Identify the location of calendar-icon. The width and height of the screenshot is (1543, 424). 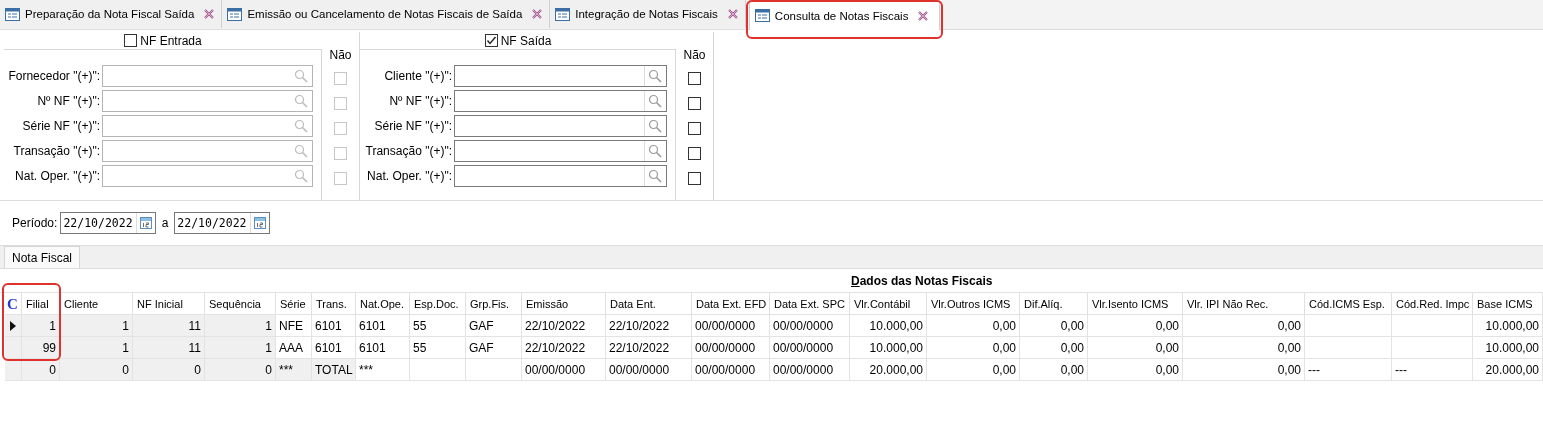
(259, 223).